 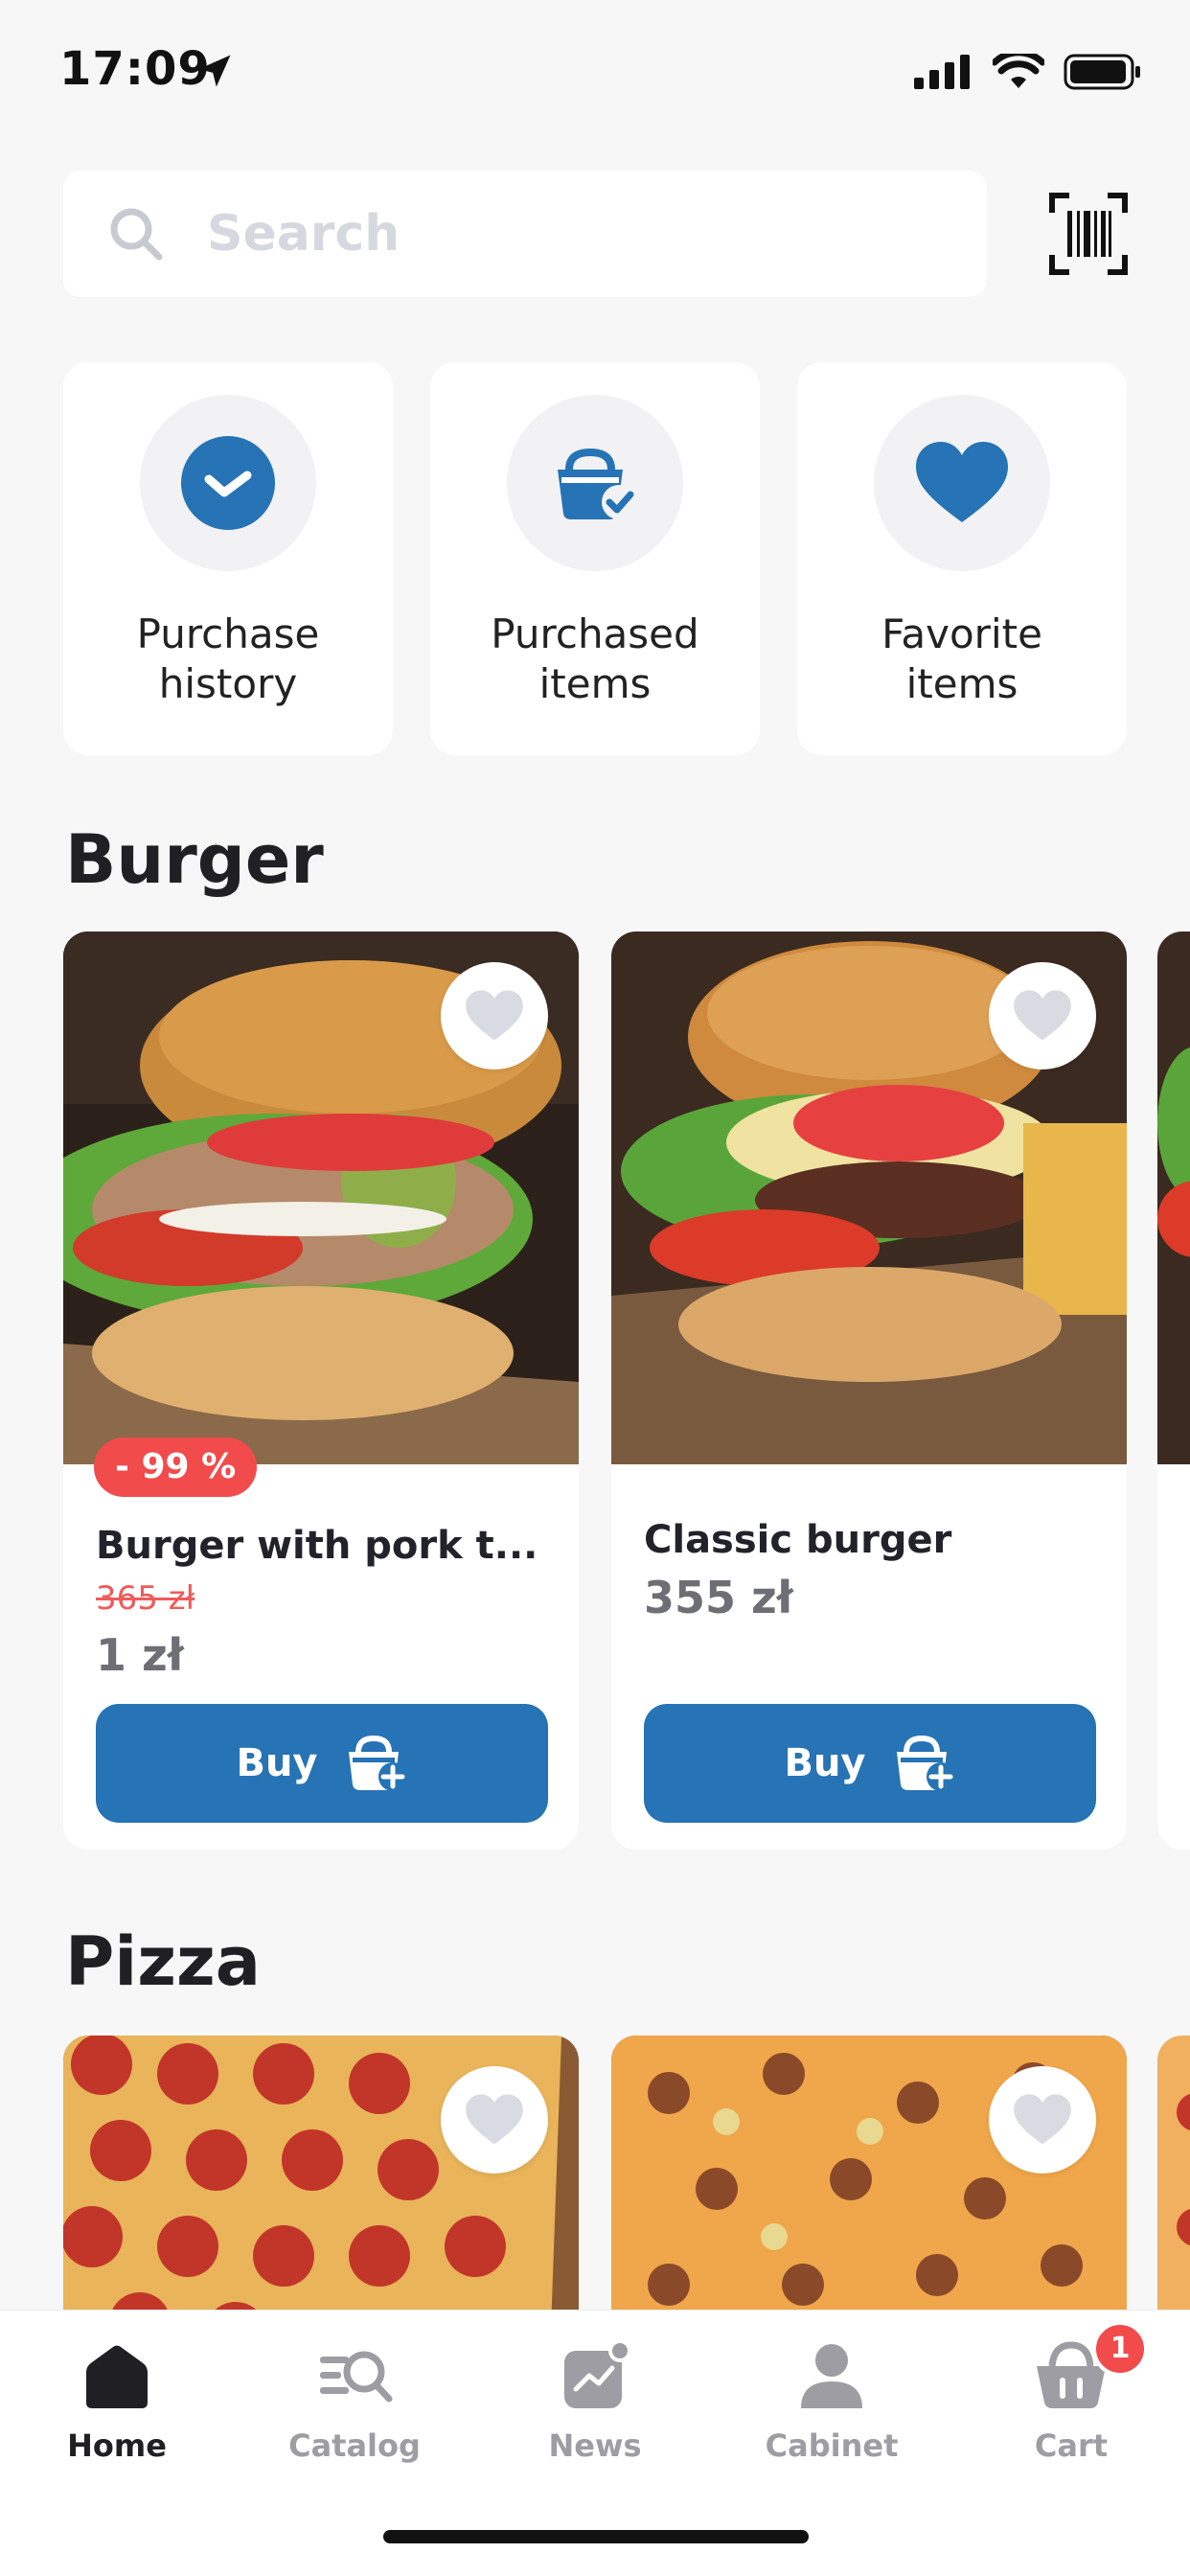 What do you see at coordinates (117, 2409) in the screenshot?
I see `tab-home: Home` at bounding box center [117, 2409].